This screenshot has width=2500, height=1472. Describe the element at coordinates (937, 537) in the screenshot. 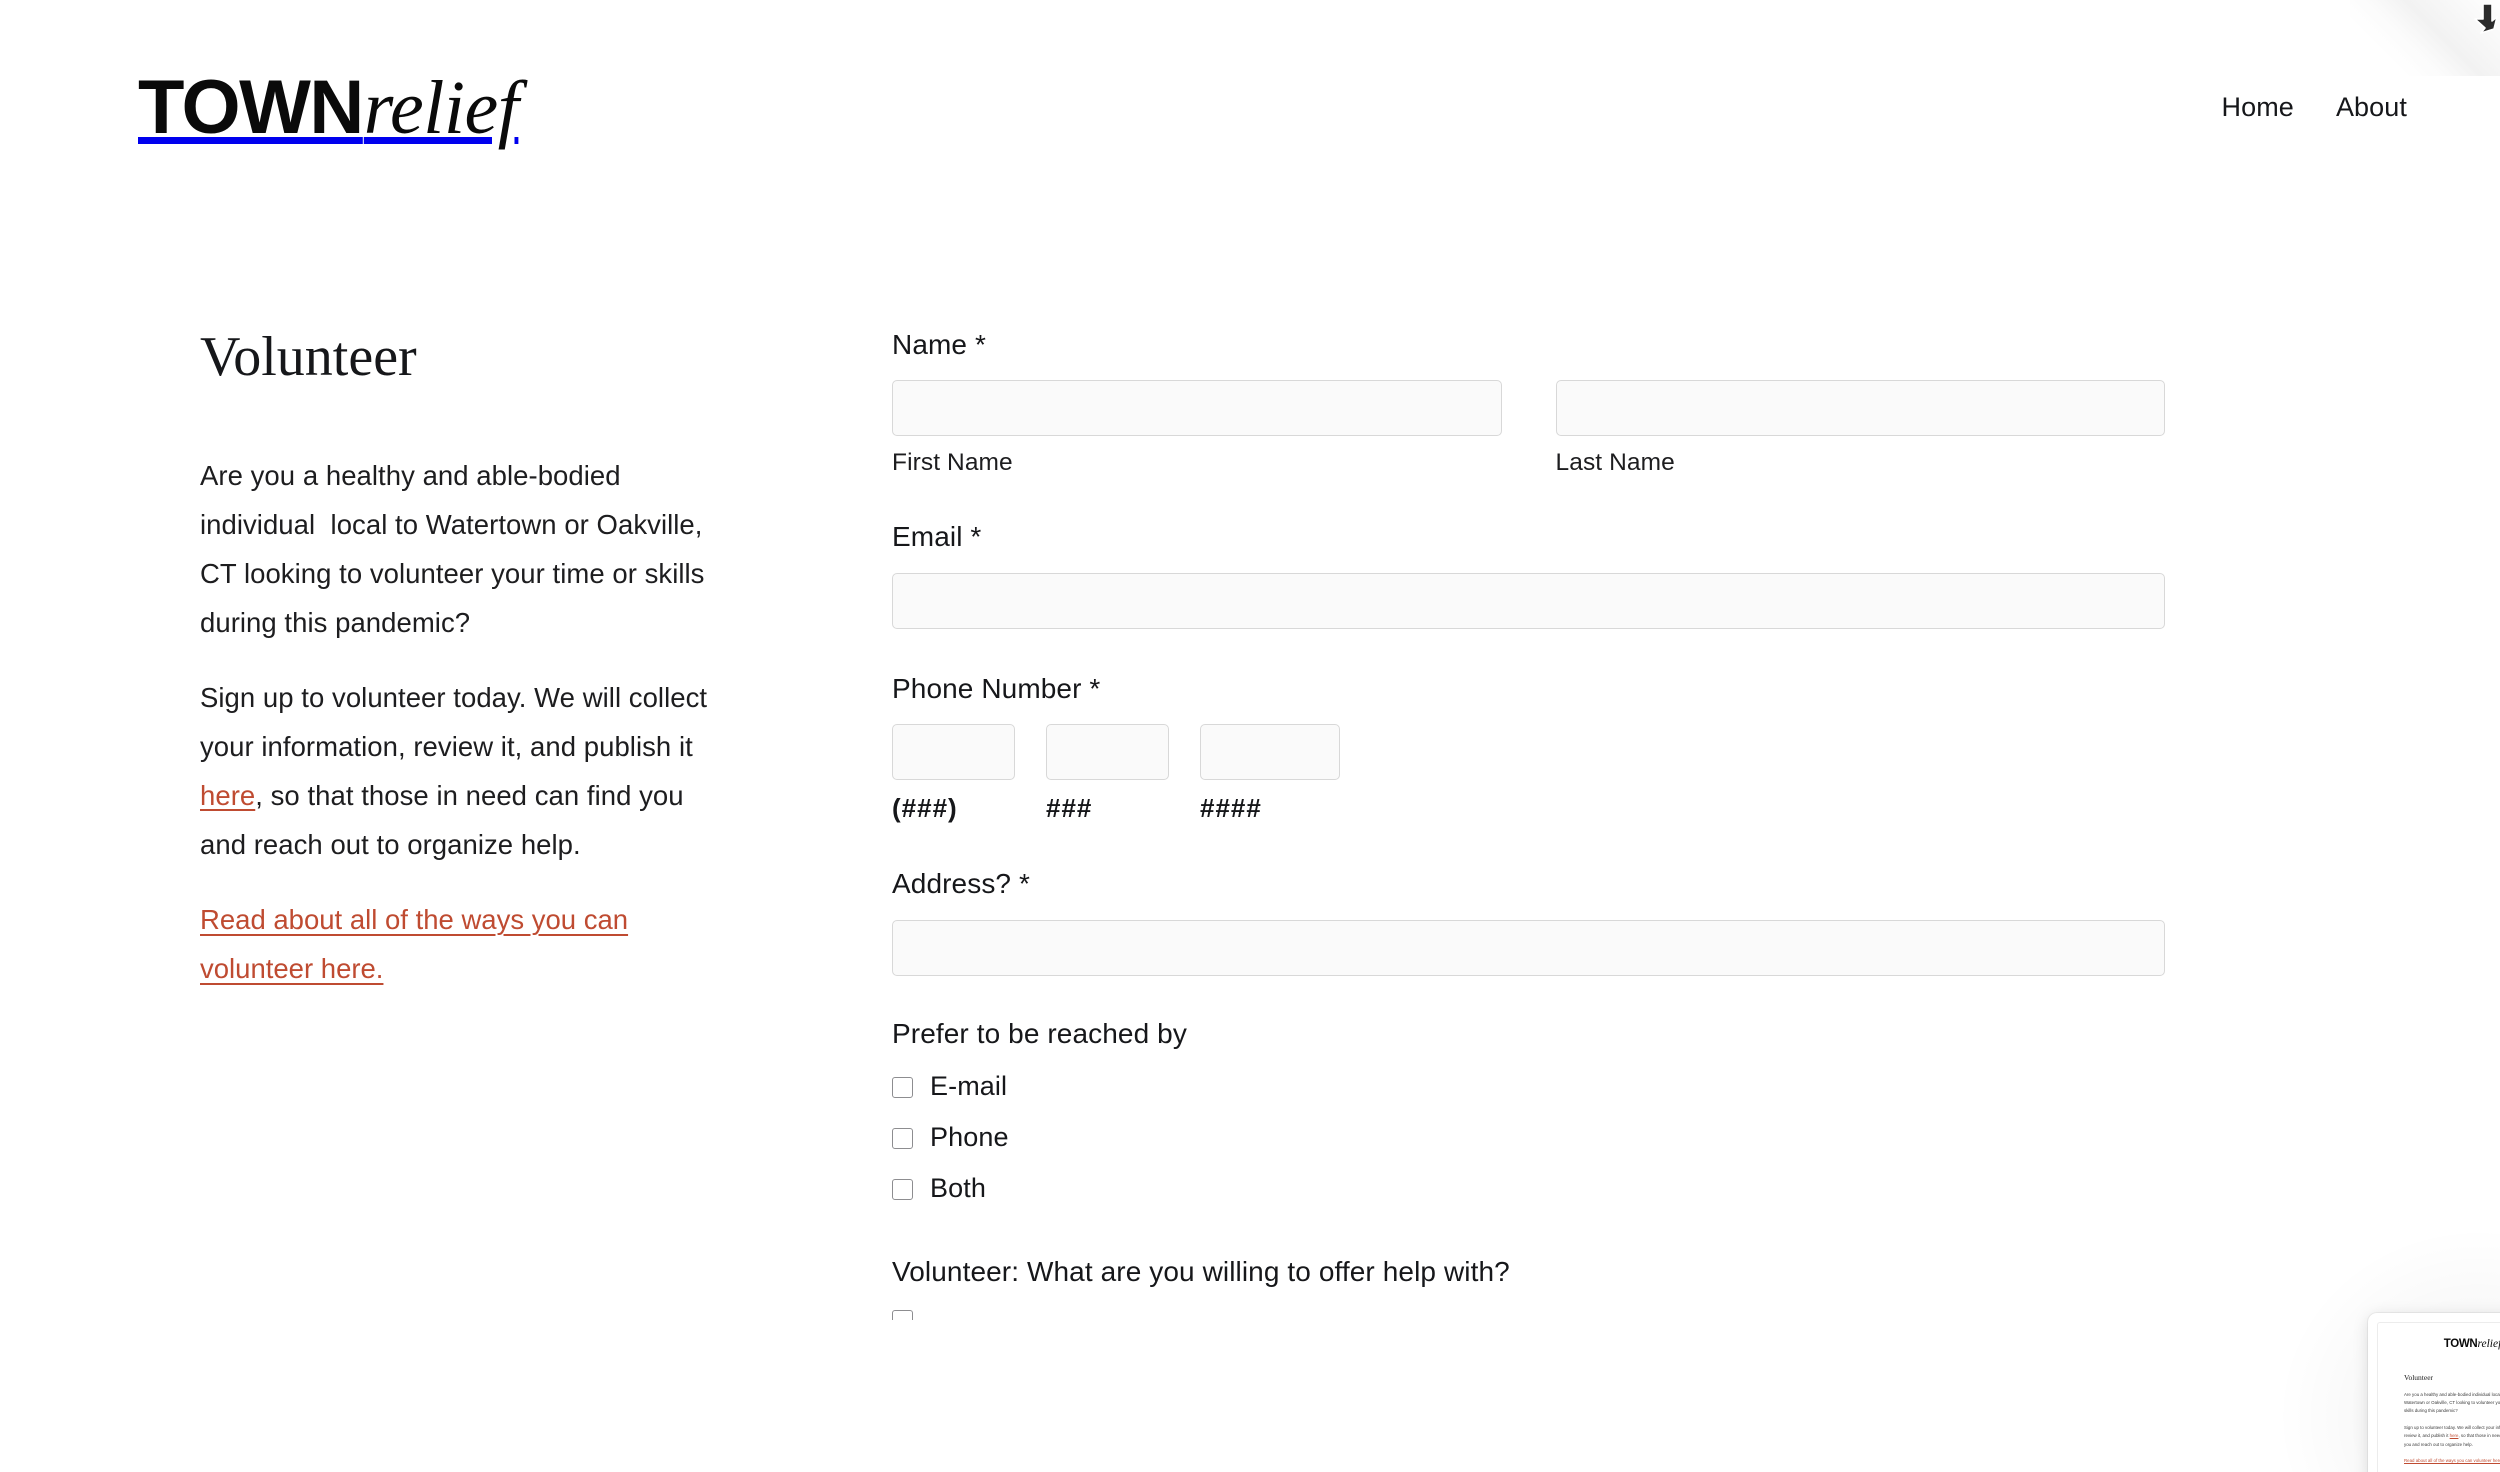

I see `email-label: Email *` at that location.